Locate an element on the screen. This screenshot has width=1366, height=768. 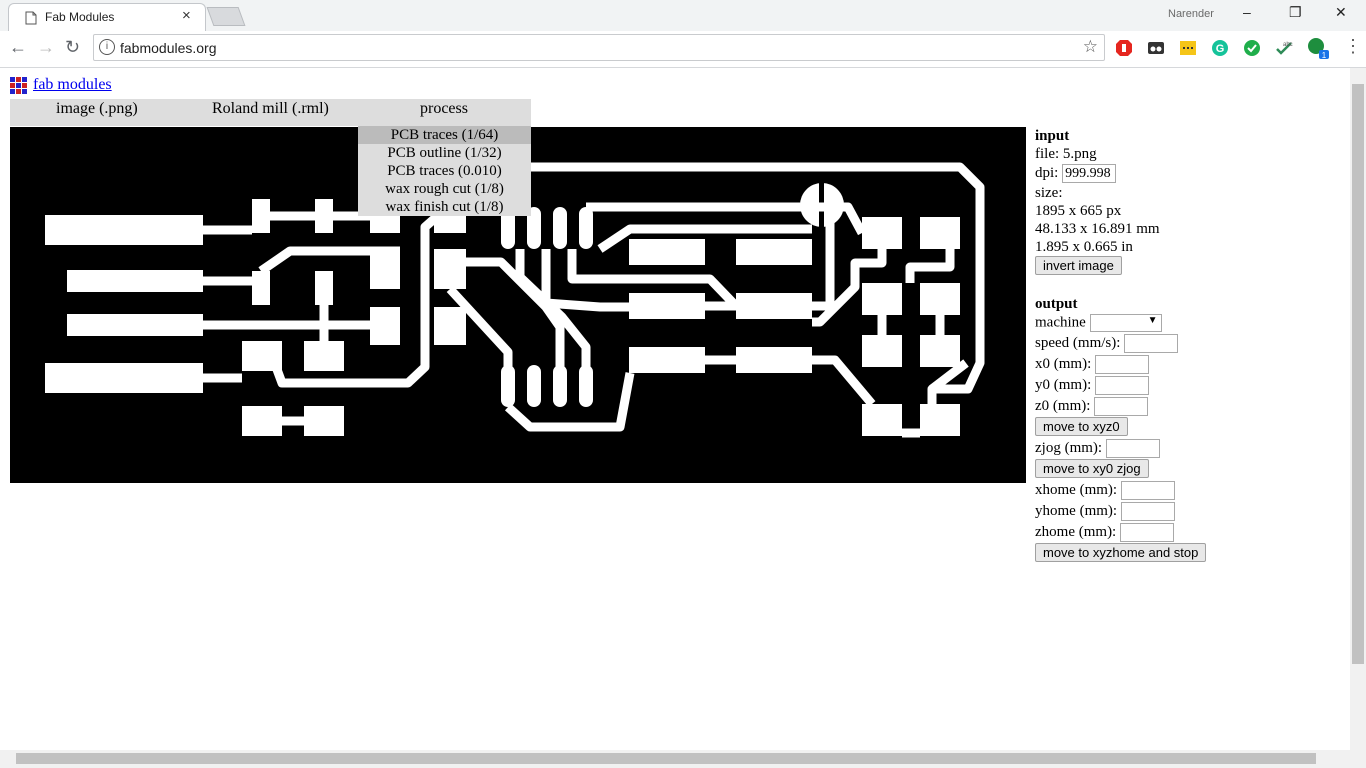
x0-row: x0 (mm): is located at coordinates (1092, 365).